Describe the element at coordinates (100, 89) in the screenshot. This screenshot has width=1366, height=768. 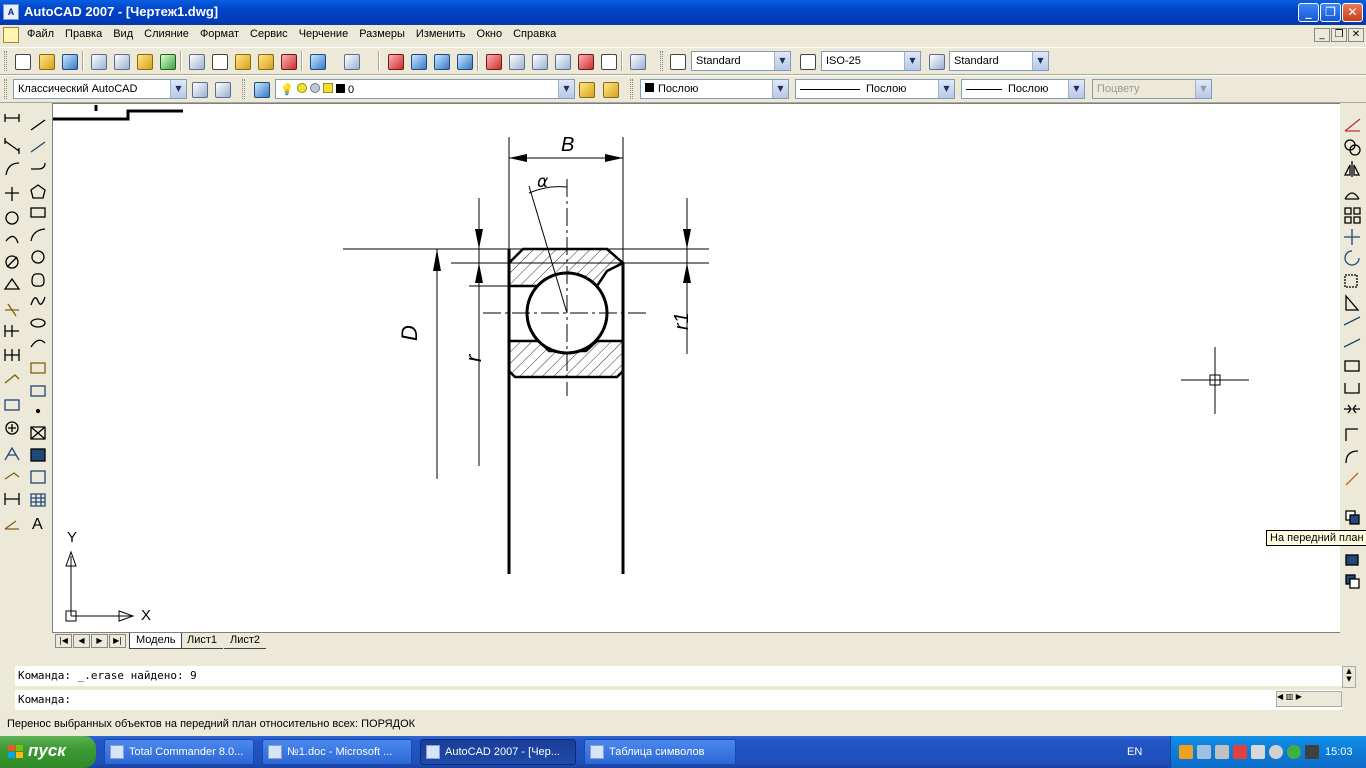
I see `workspace-select: Классический AutoCAD ▼` at that location.